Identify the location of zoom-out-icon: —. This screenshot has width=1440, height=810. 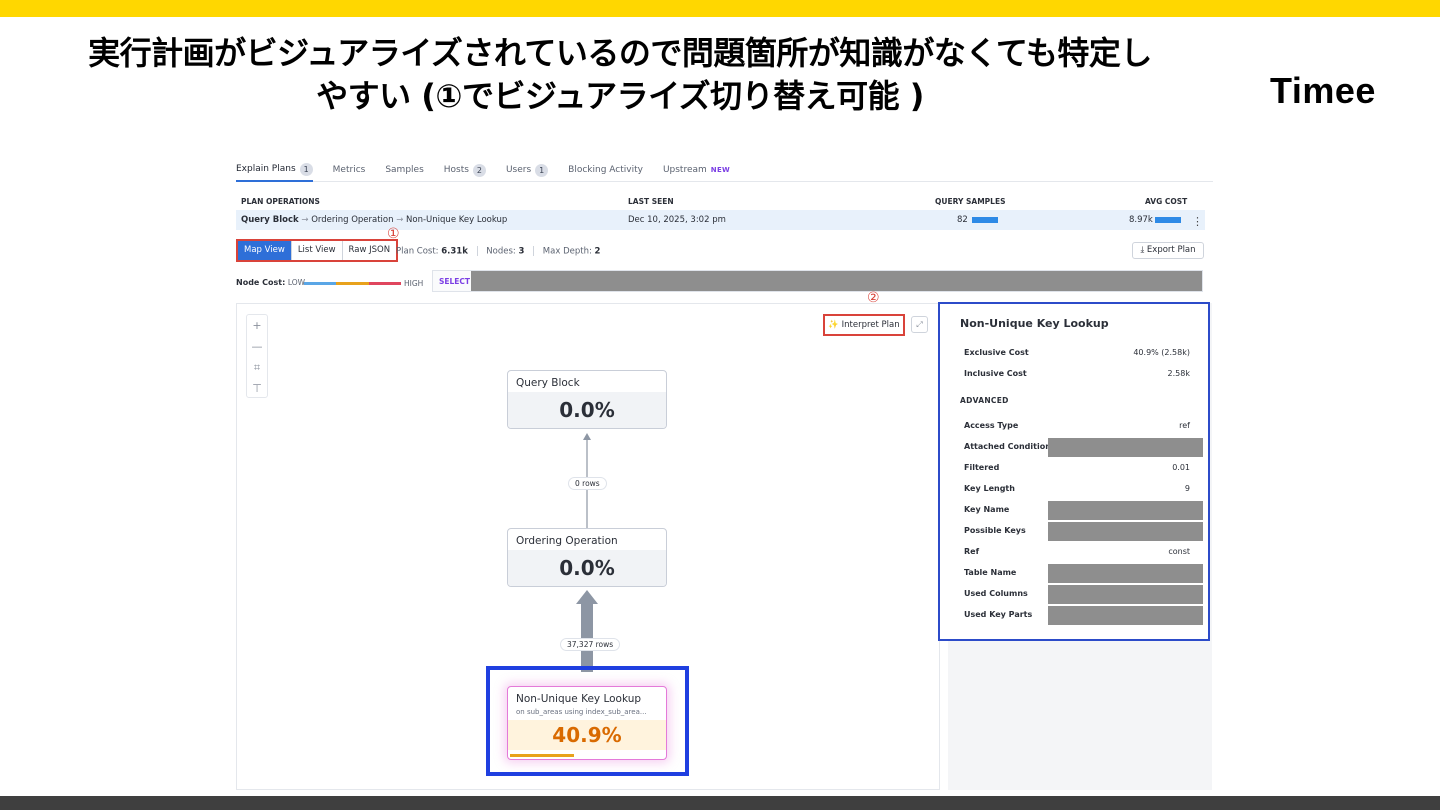
(257, 346).